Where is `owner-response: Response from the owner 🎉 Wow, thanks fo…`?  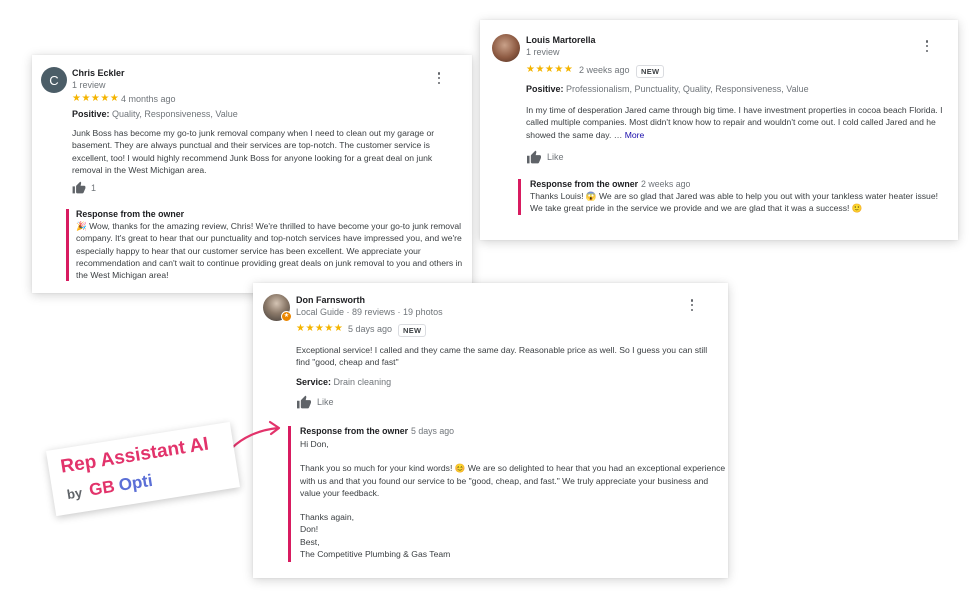
owner-response: Response from the owner 🎉 Wow, thanks fo… is located at coordinates (267, 245).